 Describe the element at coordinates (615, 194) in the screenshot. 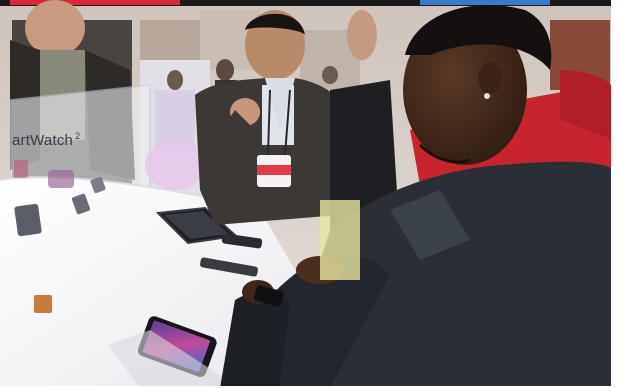

I see `photo-border-right` at that location.